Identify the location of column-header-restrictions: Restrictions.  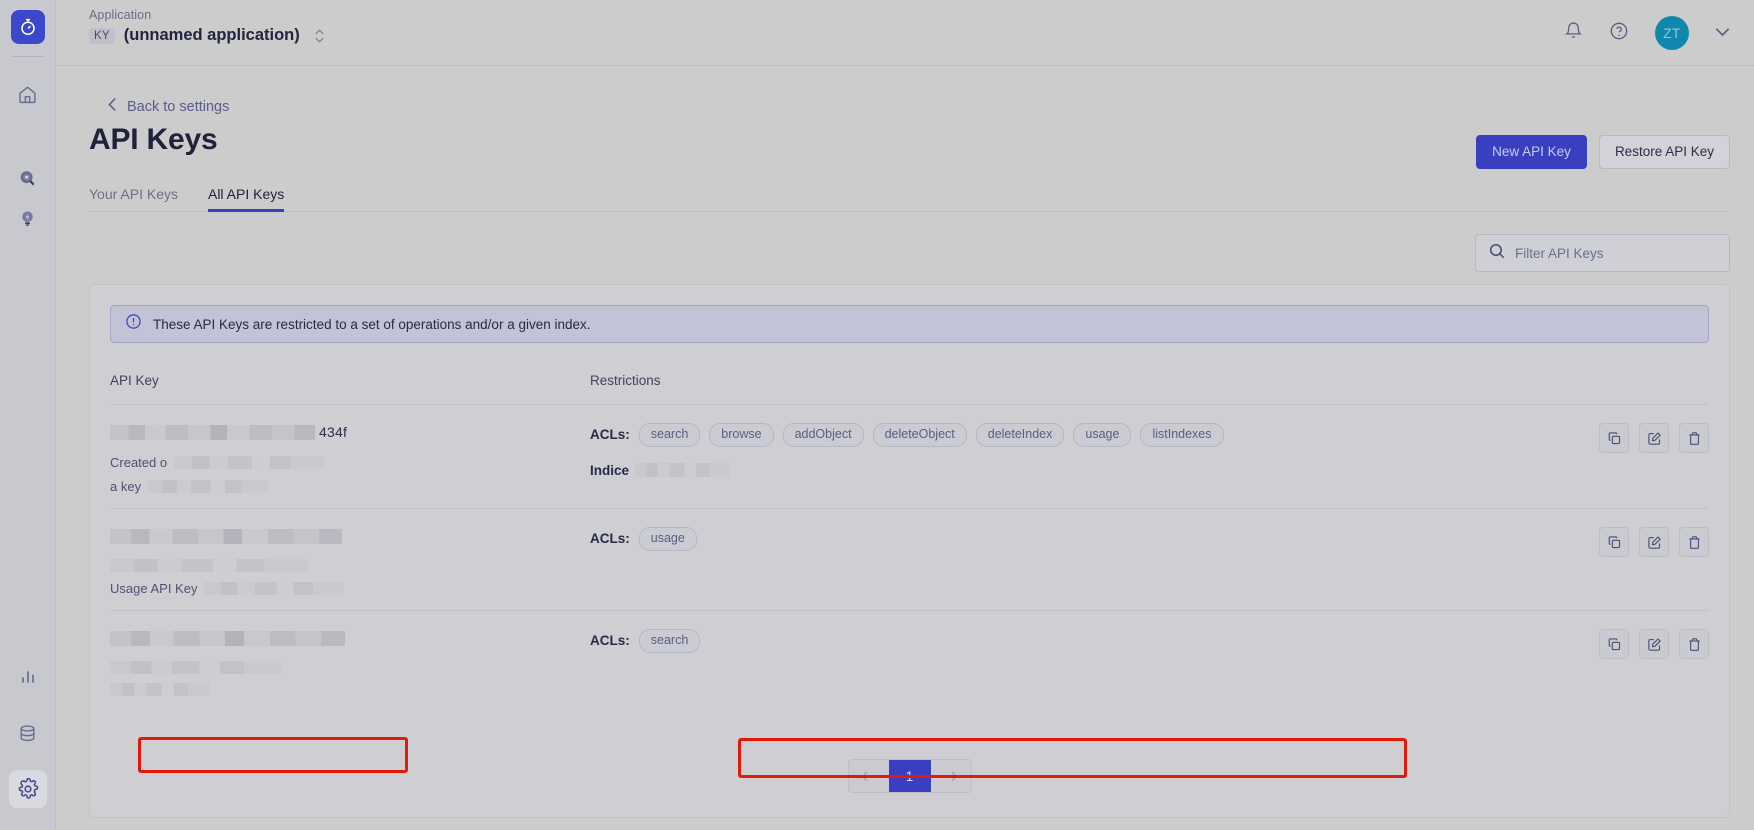
(625, 380).